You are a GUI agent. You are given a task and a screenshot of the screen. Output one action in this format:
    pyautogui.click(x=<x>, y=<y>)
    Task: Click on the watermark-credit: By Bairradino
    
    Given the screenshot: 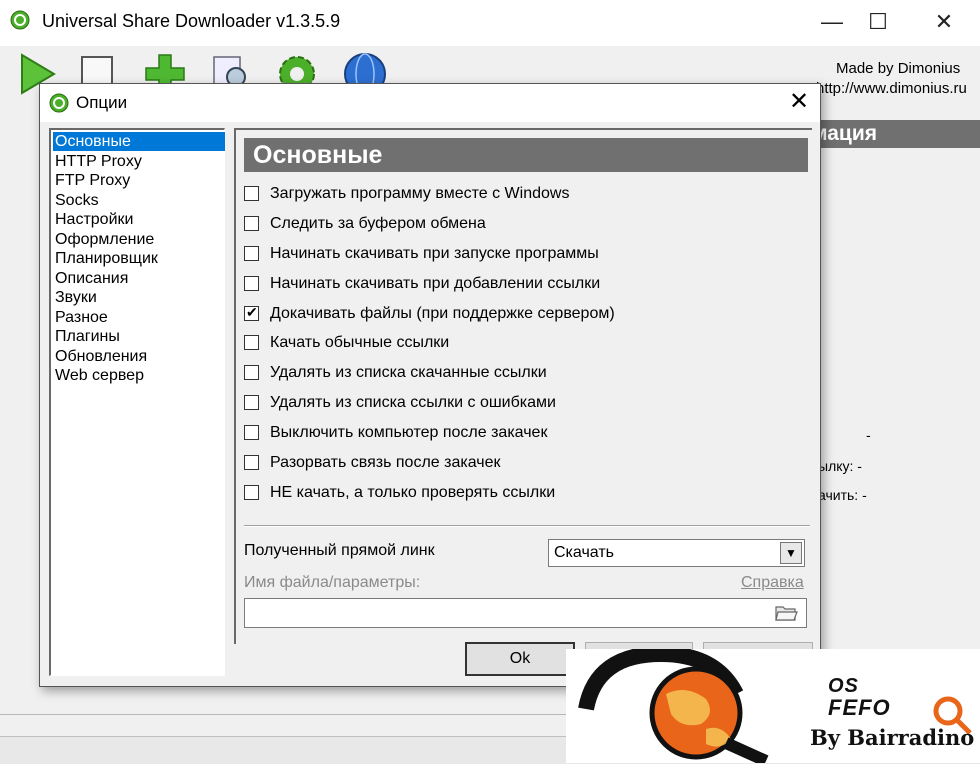 What is the action you would take?
    pyautogui.click(x=892, y=737)
    